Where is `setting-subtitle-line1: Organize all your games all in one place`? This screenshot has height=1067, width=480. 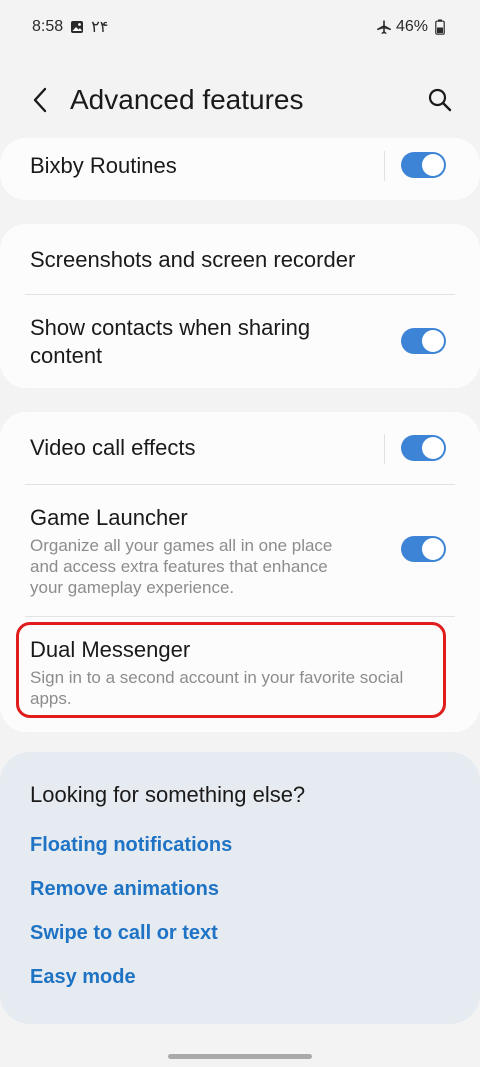 setting-subtitle-line1: Organize all your games all in one place is located at coordinates (181, 545).